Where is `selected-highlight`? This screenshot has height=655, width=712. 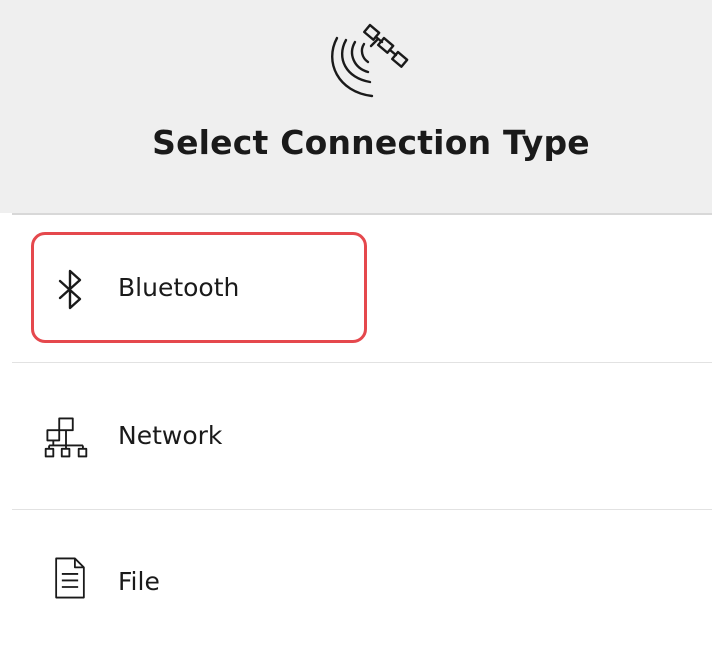 selected-highlight is located at coordinates (199, 287).